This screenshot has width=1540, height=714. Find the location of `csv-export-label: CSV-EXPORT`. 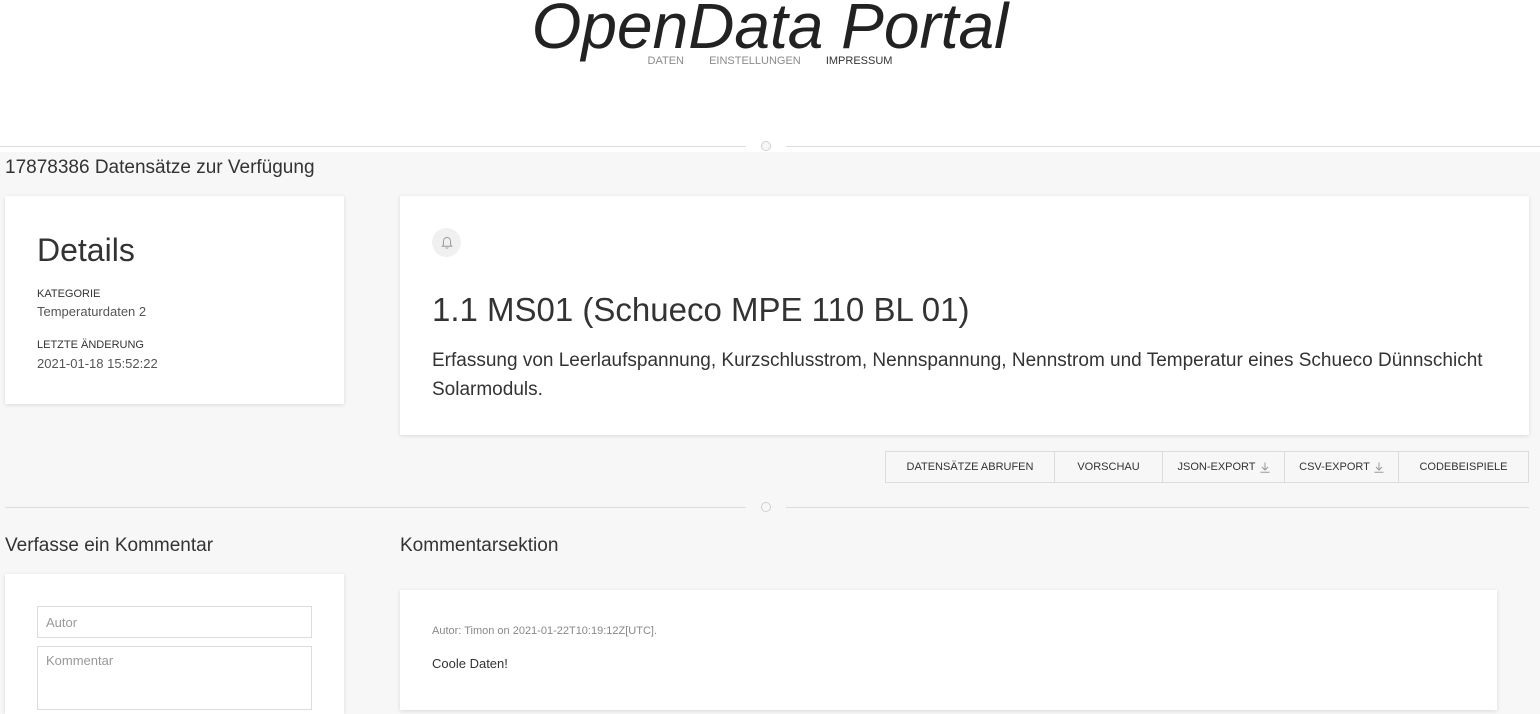

csv-export-label: CSV-EXPORT is located at coordinates (1334, 467).